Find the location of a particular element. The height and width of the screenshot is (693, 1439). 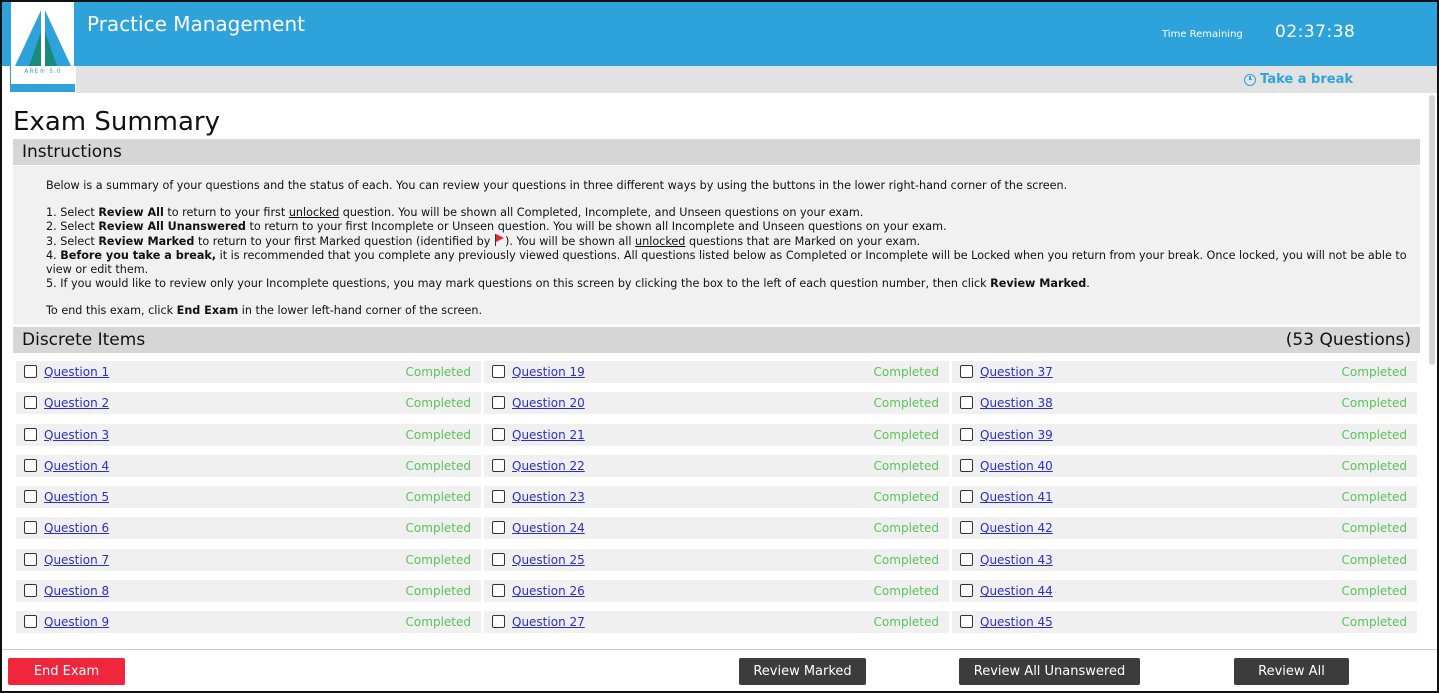

question-link: Question 26 is located at coordinates (548, 591).